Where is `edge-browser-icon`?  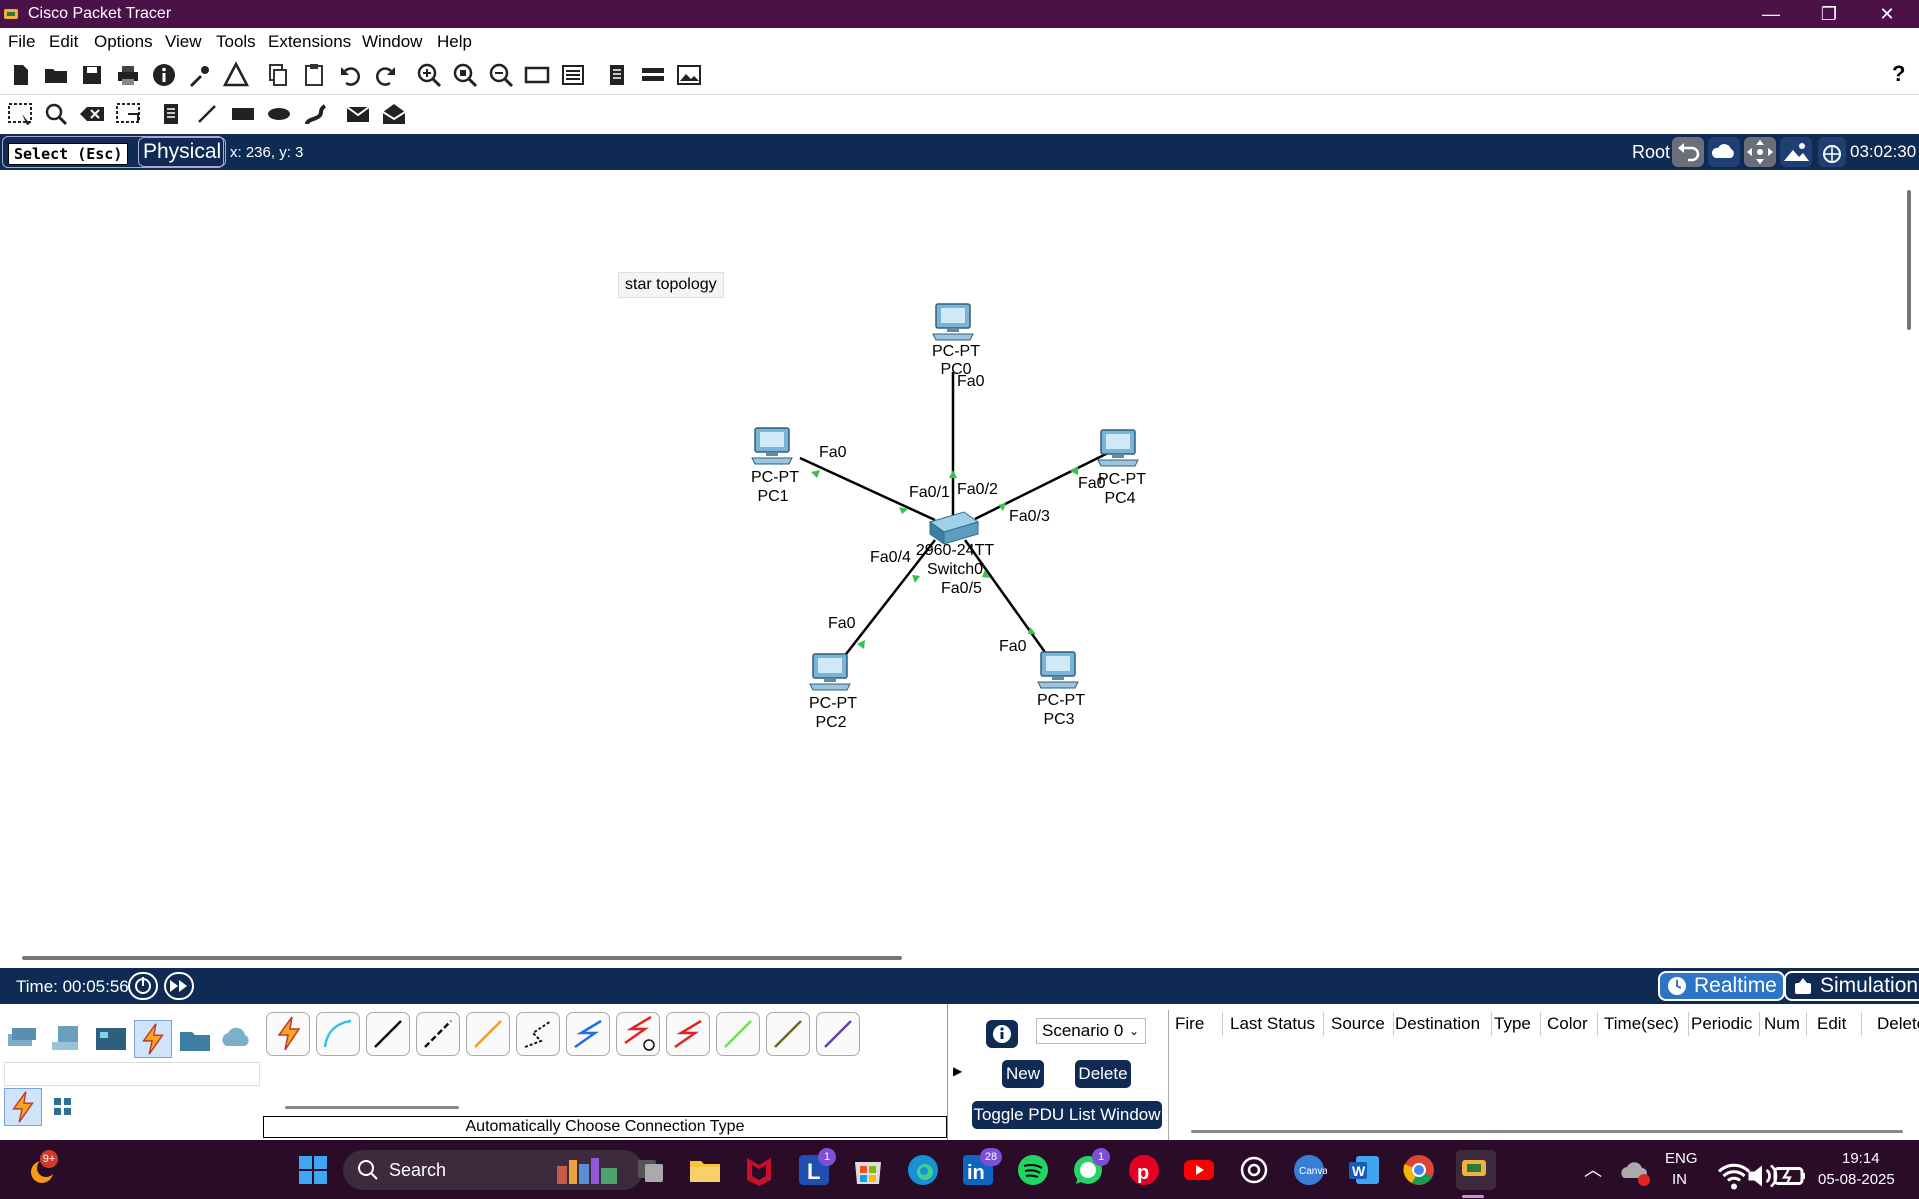 edge-browser-icon is located at coordinates (923, 1170).